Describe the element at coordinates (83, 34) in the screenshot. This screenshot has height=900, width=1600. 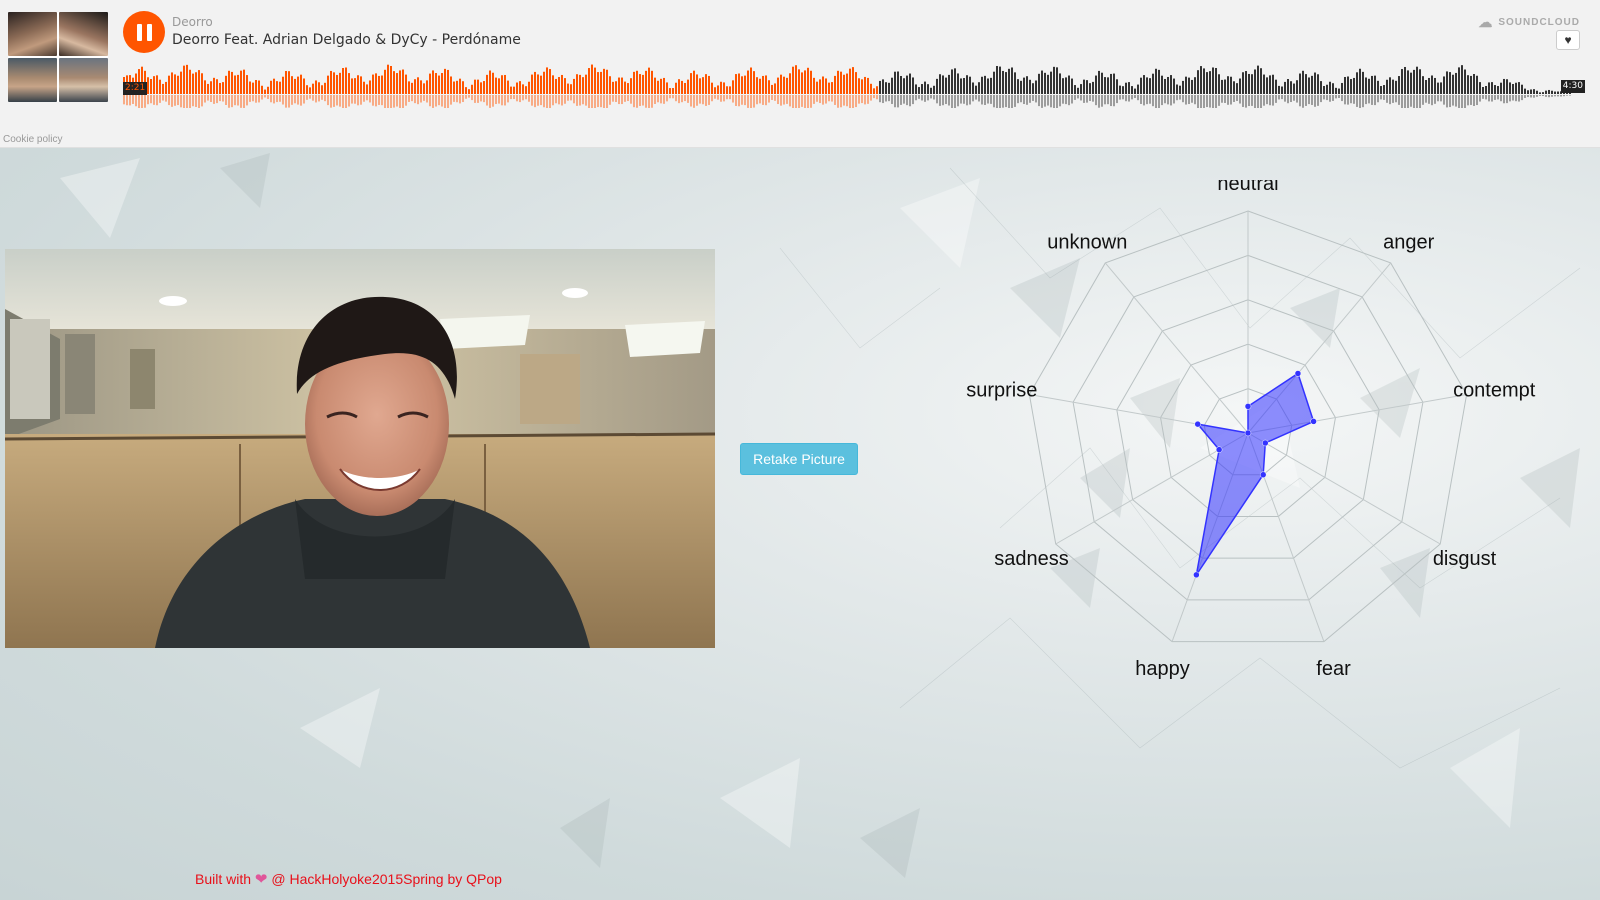
I see `artwork-photo` at that location.